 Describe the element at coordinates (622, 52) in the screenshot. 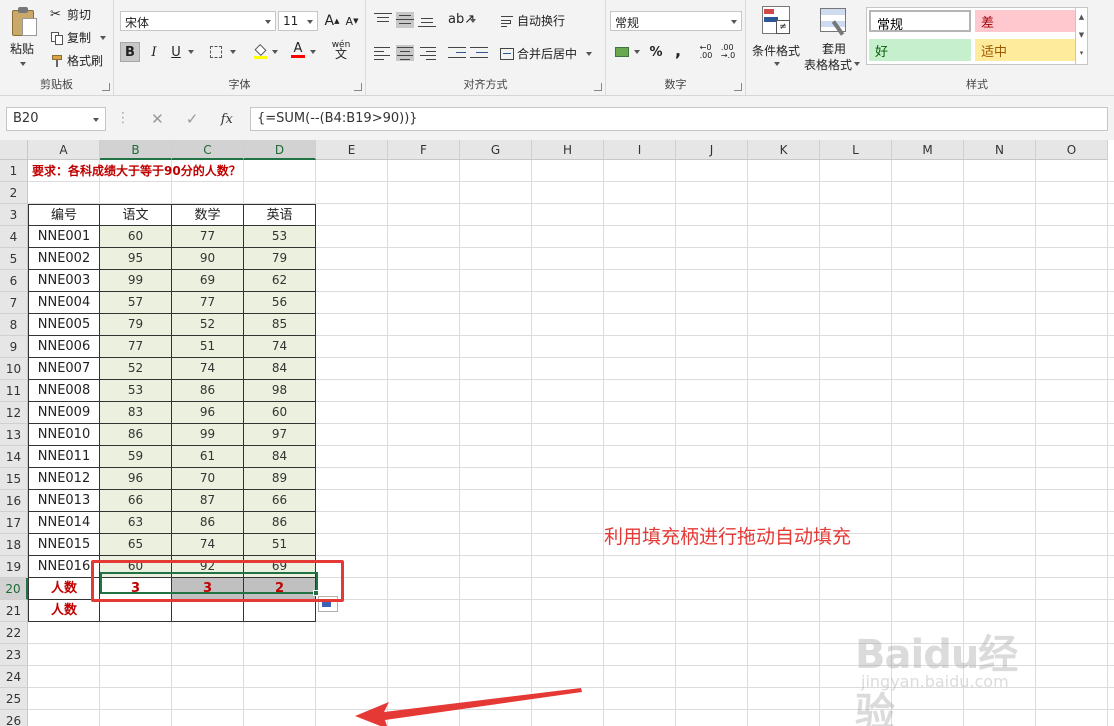

I see `accounting-format-button` at that location.